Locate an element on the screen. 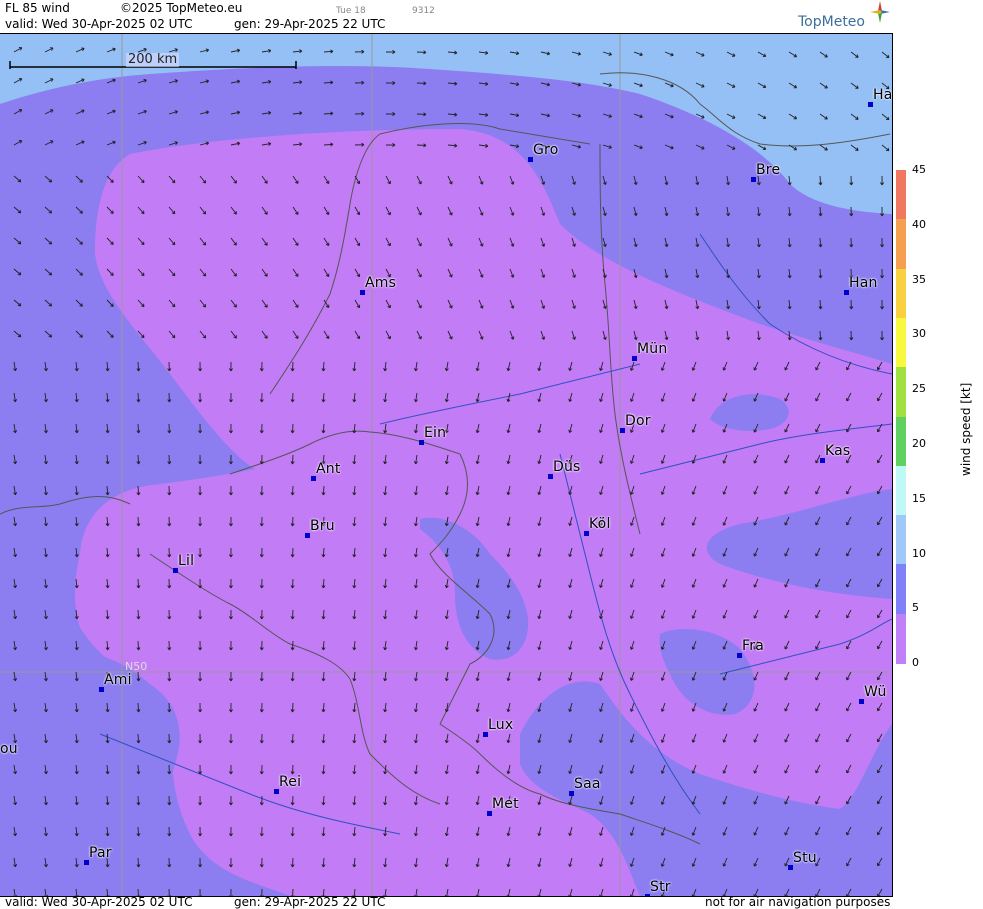 This screenshot has width=983, height=909. colorbar-tick-label: 15 is located at coordinates (919, 498).